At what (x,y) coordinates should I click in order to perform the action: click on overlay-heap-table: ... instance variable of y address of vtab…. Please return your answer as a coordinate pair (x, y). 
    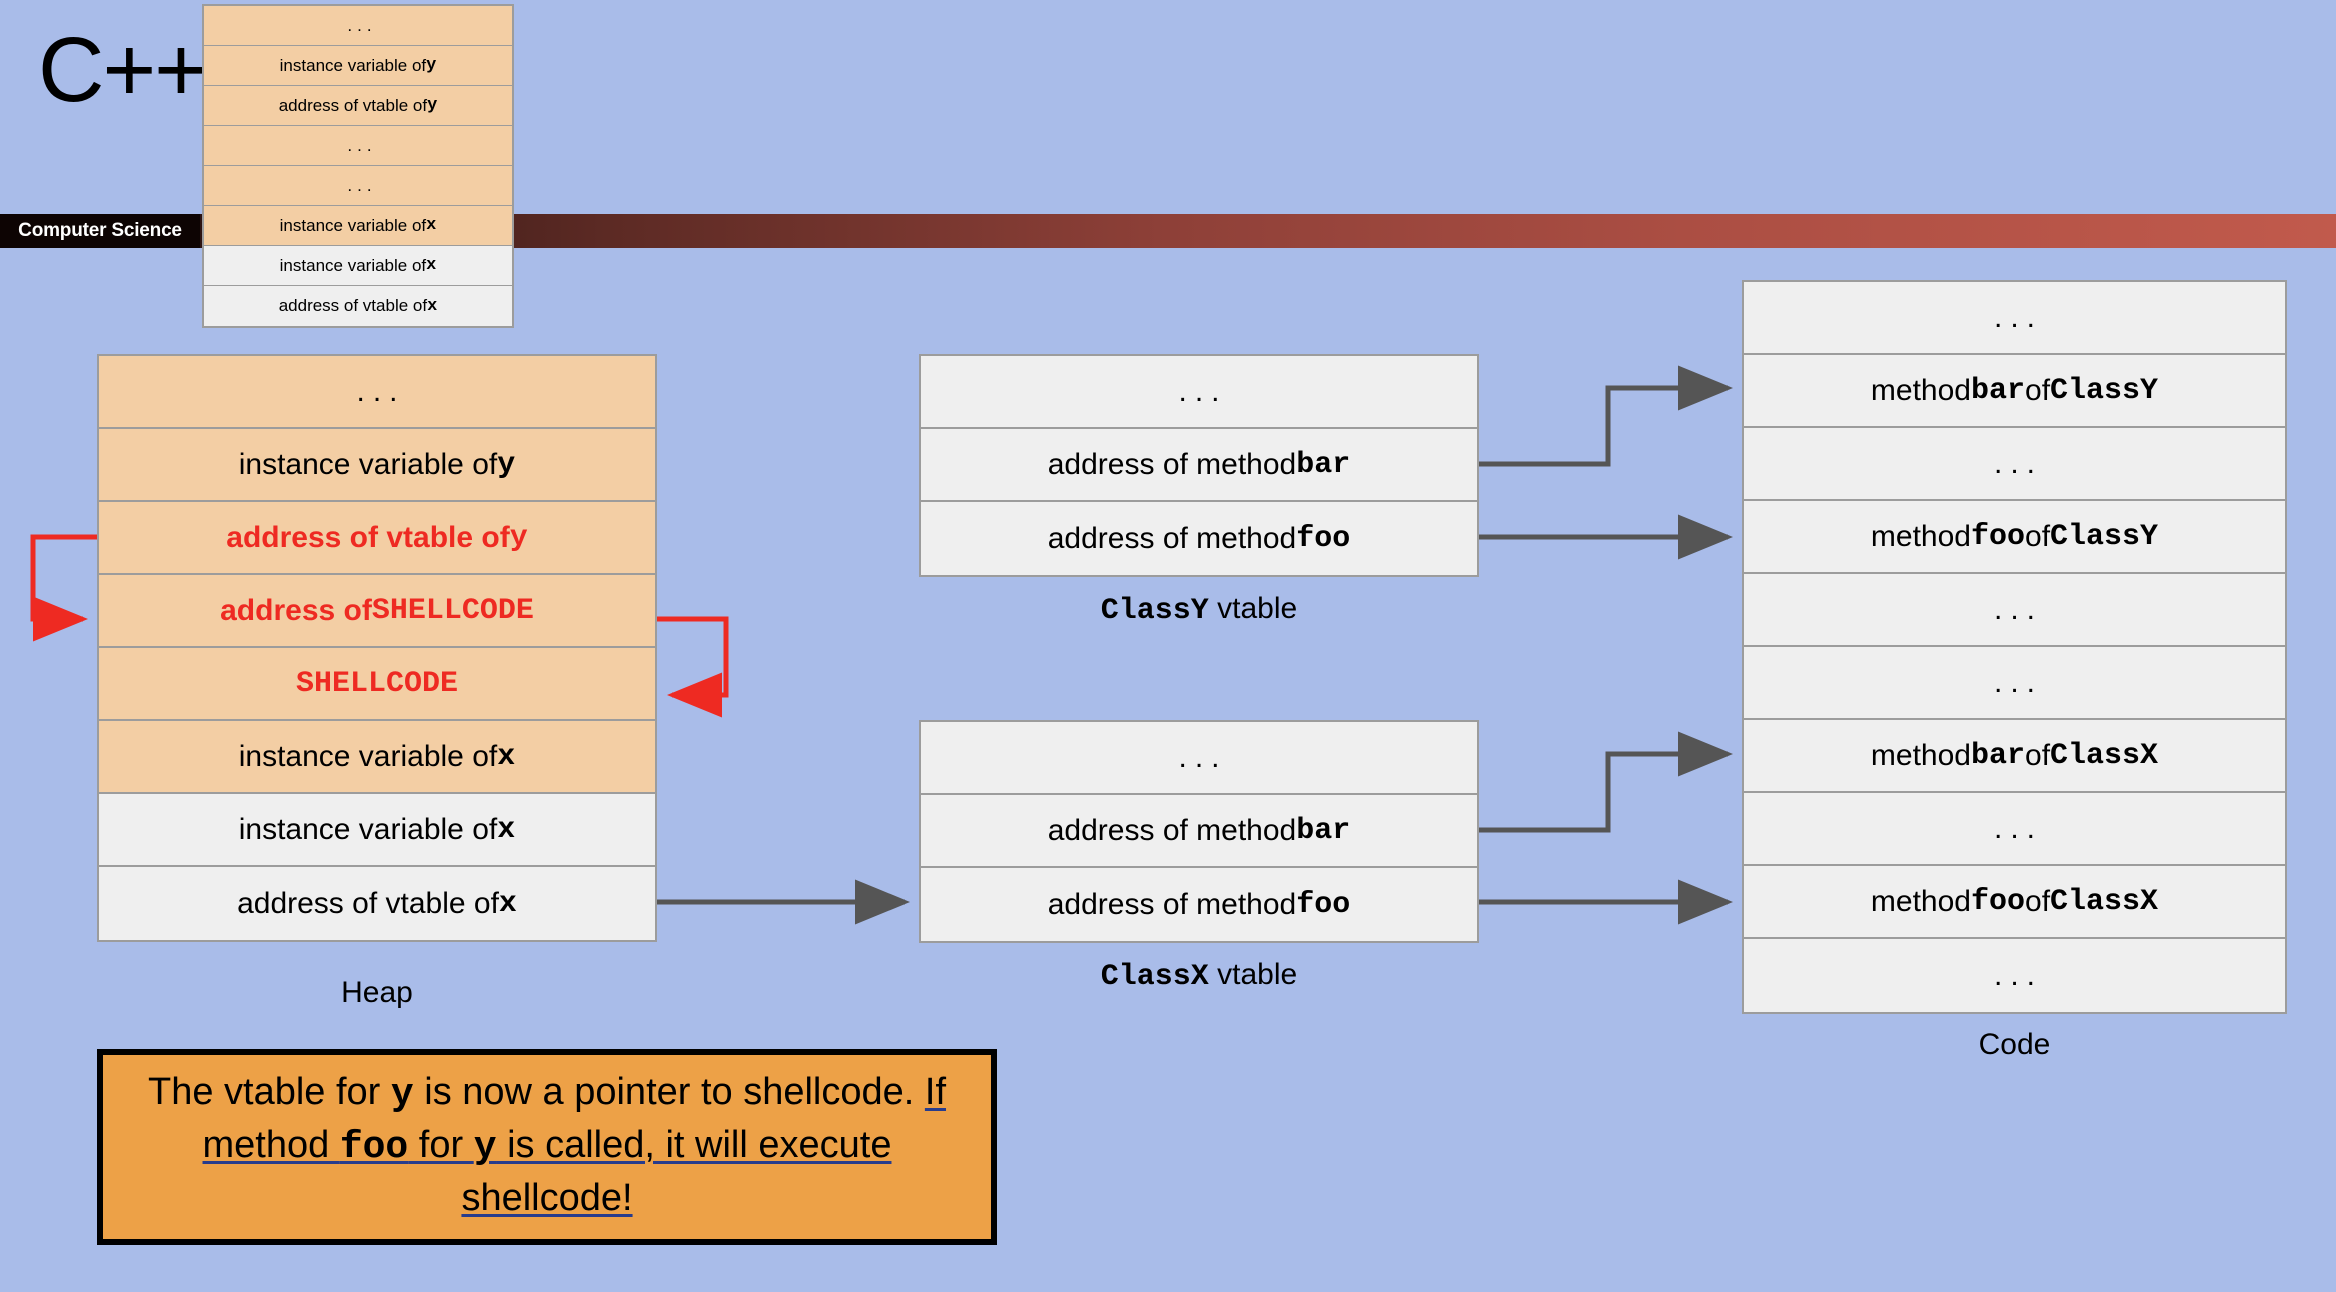
    Looking at the image, I should click on (358, 166).